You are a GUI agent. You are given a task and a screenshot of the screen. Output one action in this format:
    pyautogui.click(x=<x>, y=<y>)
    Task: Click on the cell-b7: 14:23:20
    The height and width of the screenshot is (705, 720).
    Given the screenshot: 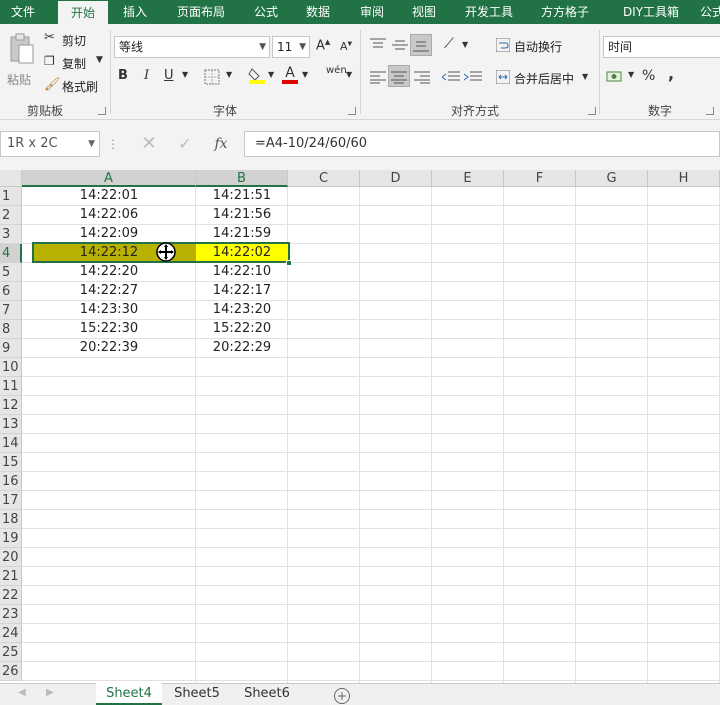 What is the action you would take?
    pyautogui.click(x=242, y=309)
    